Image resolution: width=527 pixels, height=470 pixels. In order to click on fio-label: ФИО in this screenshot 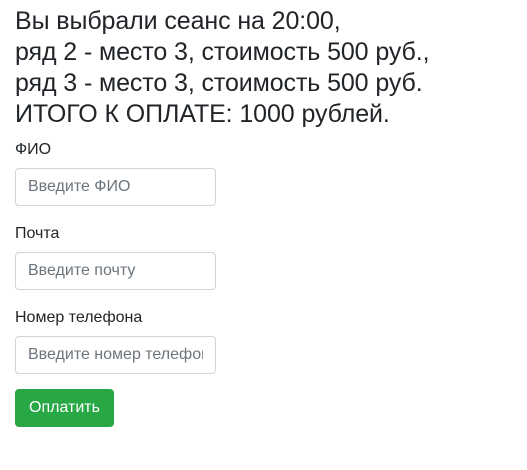, I will do `click(33, 149)`.